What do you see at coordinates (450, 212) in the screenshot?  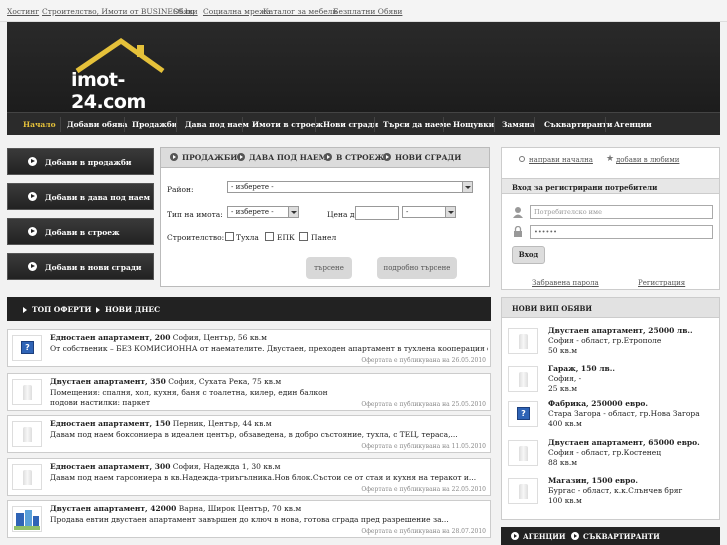 I see `chevron-down-icon` at bounding box center [450, 212].